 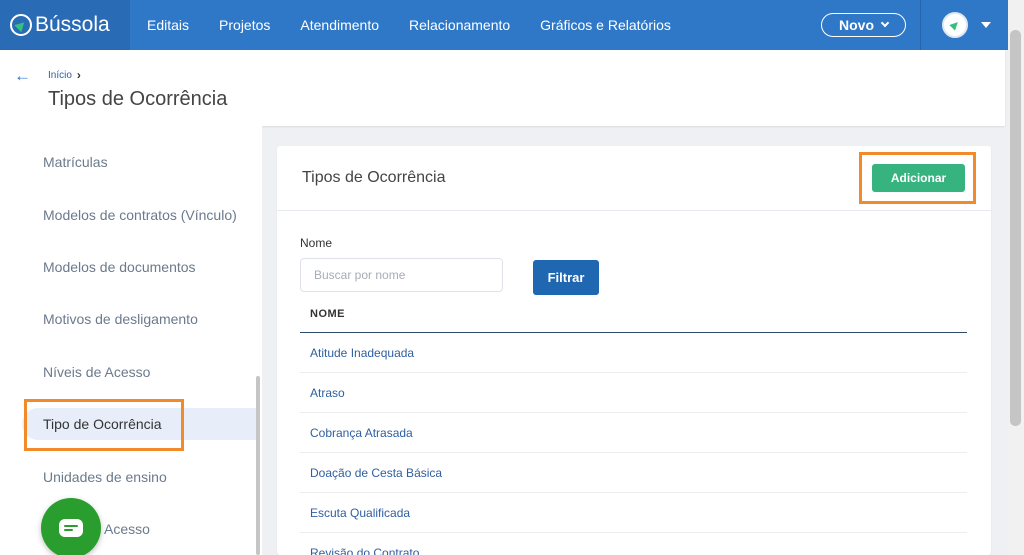 What do you see at coordinates (856, 25) in the screenshot?
I see `novo-label: Novo` at bounding box center [856, 25].